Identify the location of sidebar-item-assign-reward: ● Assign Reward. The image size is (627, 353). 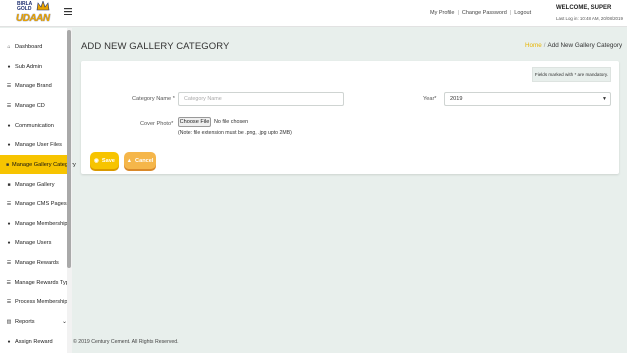
(36, 341).